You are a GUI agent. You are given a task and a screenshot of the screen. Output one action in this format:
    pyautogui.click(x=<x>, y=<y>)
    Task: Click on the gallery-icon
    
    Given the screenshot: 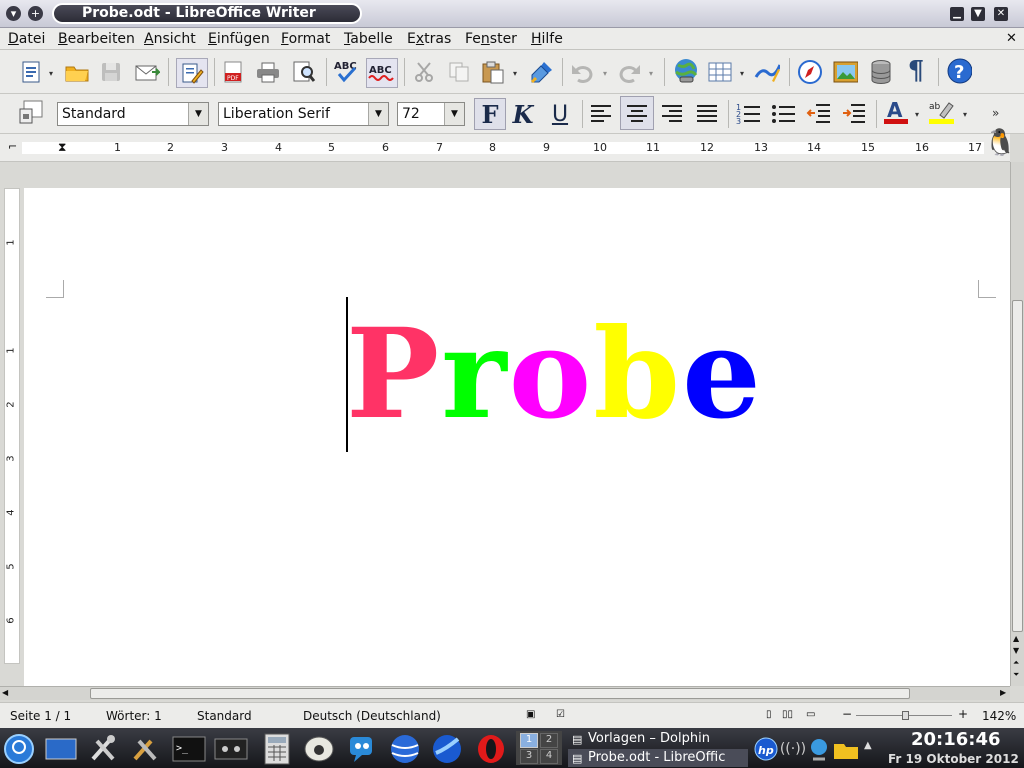 What is the action you would take?
    pyautogui.click(x=845, y=72)
    